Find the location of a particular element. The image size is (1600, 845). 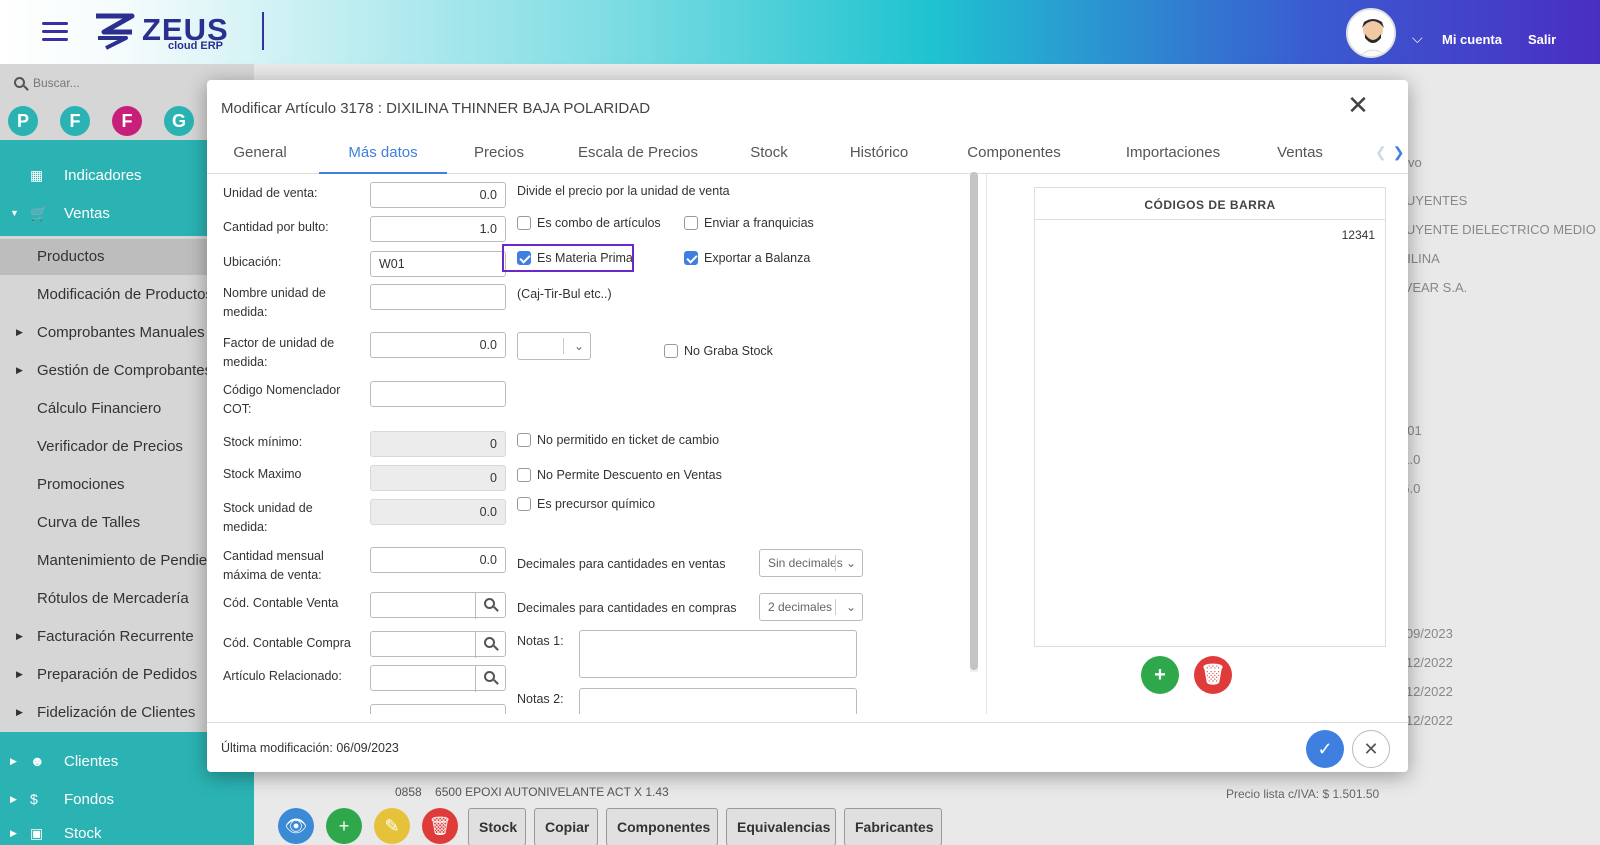

quick-circle-p: P is located at coordinates (23, 121).